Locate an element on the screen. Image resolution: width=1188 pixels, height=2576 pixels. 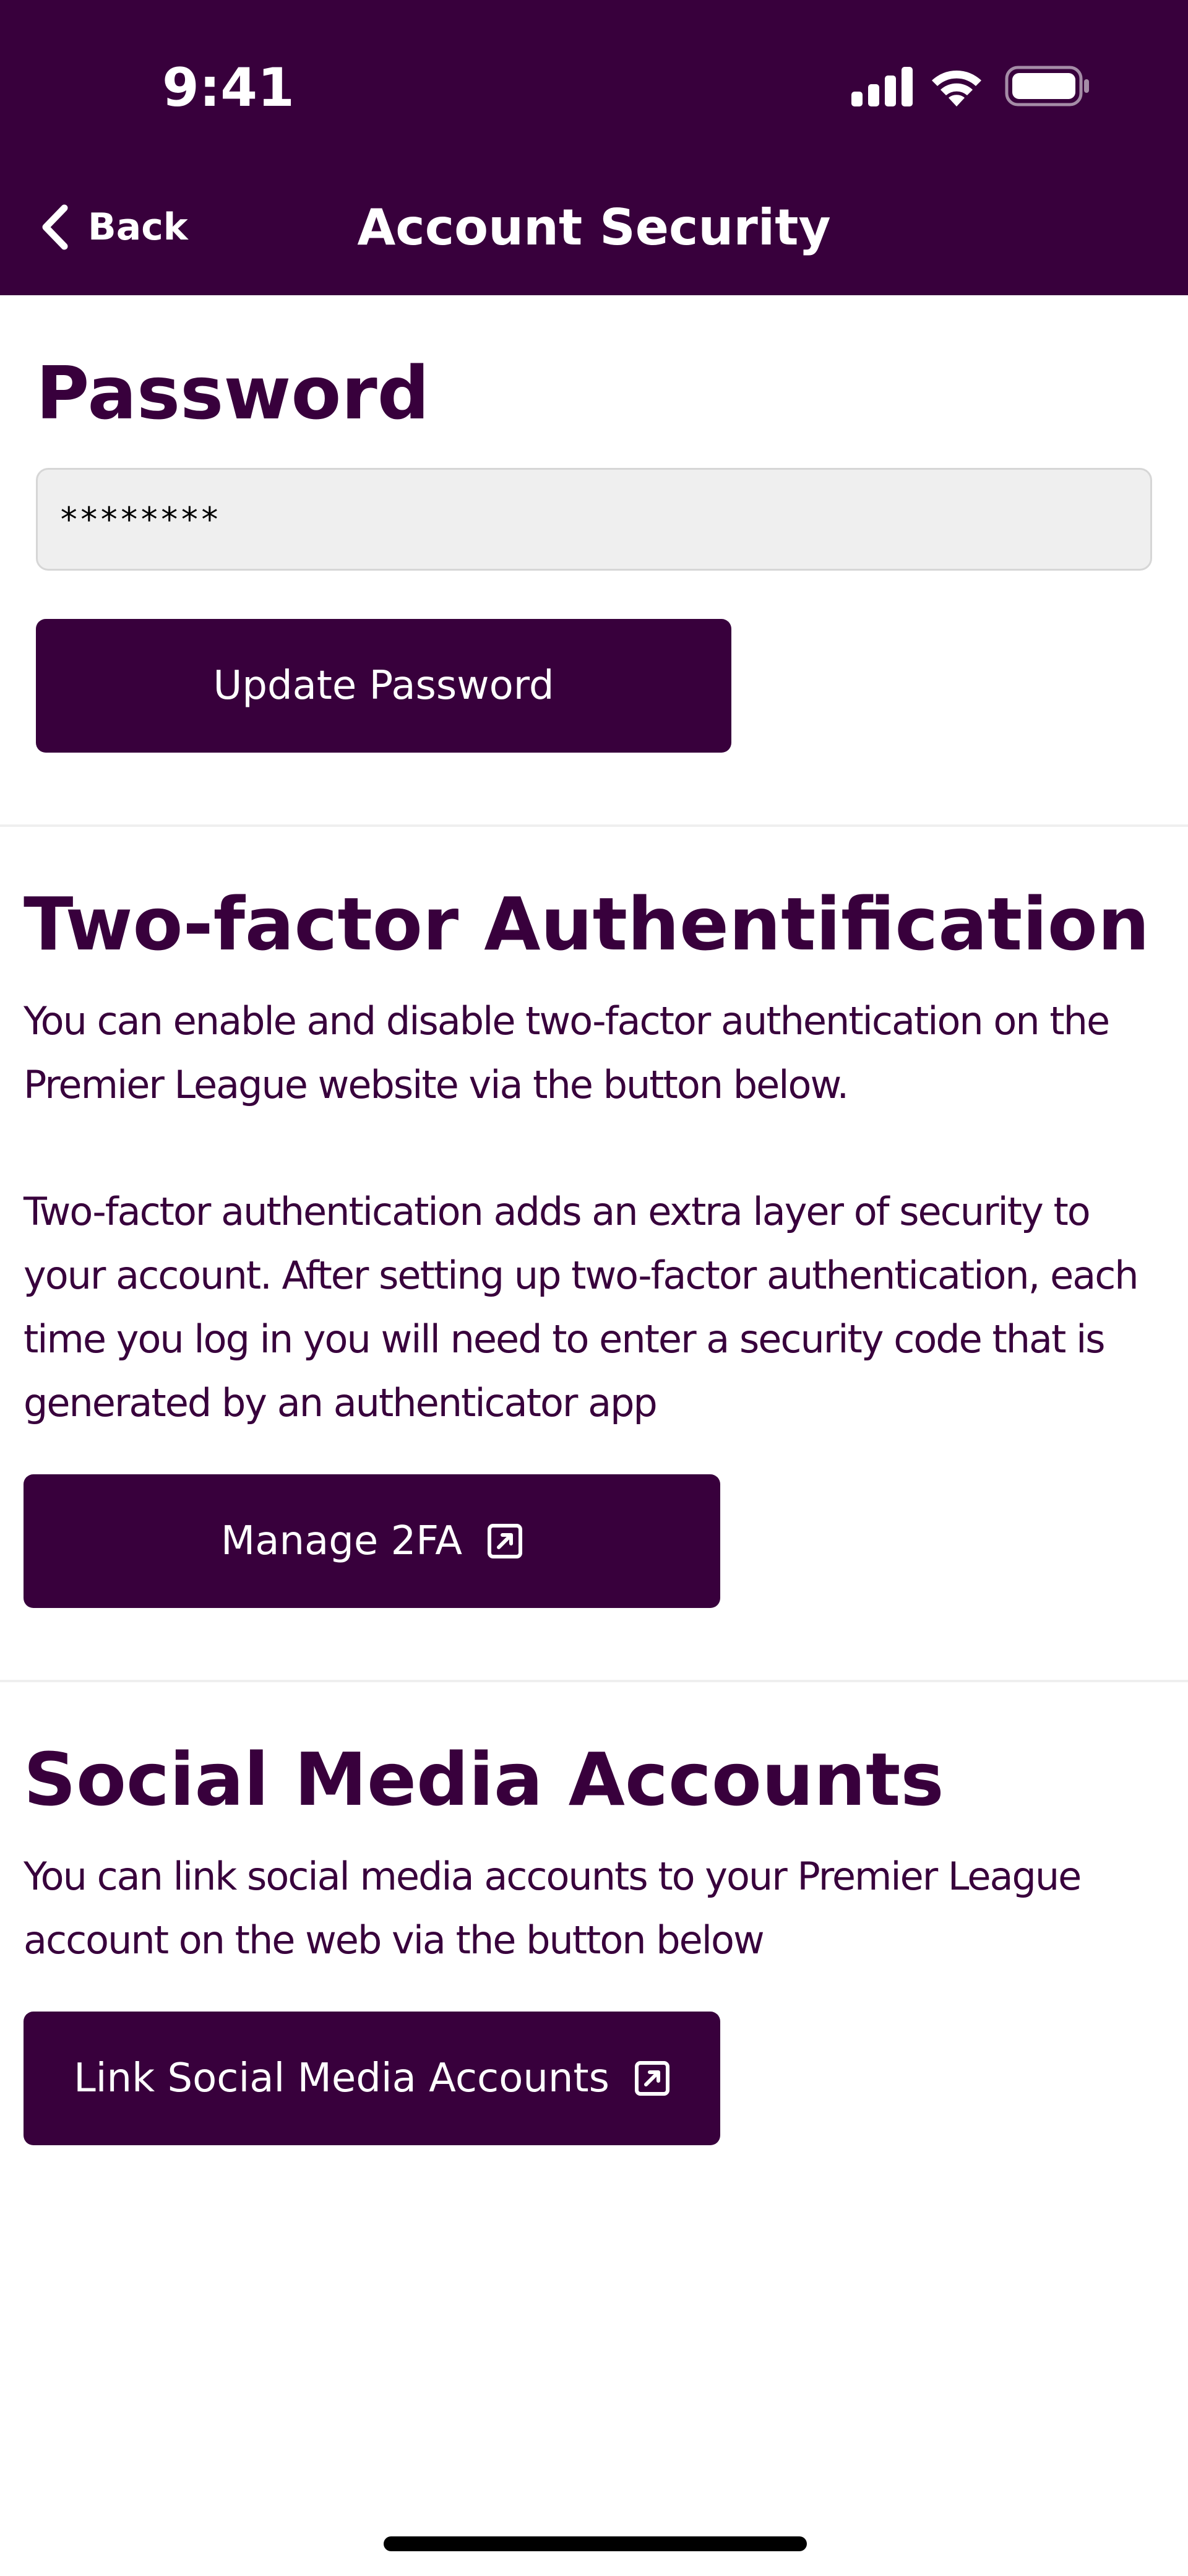
update-password-label: Update Password is located at coordinates (383, 686).